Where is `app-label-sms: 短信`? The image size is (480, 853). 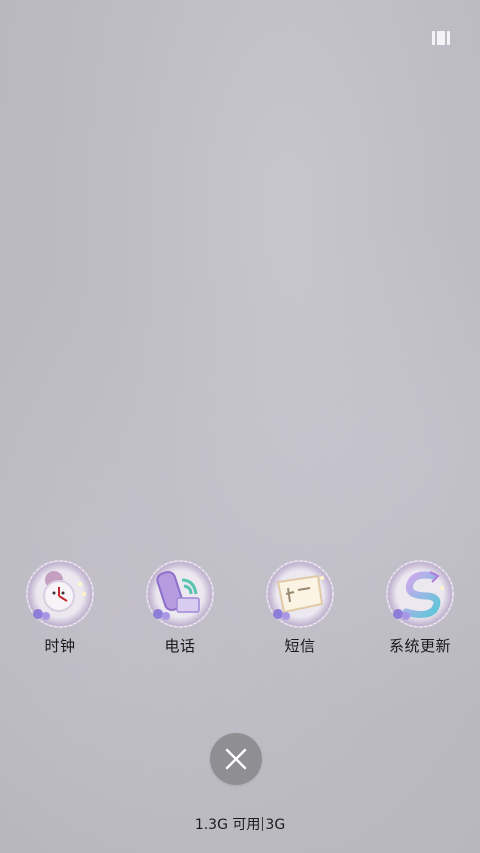 app-label-sms: 短信 is located at coordinates (300, 646).